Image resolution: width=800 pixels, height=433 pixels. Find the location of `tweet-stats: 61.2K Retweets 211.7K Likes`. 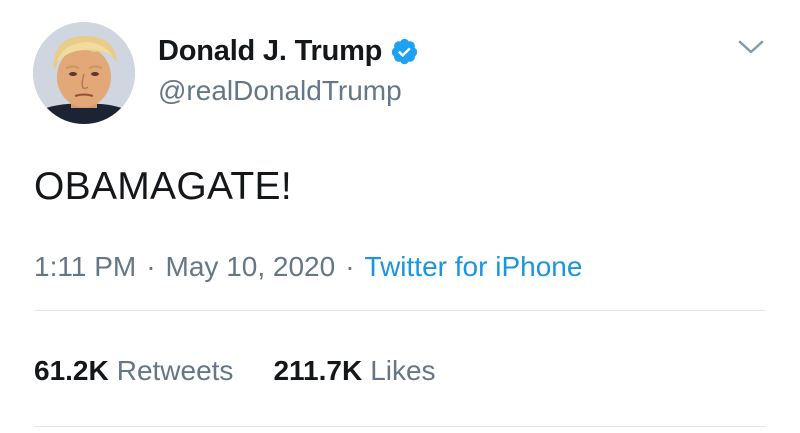

tweet-stats: 61.2K Retweets 211.7K Likes is located at coordinates (235, 371).